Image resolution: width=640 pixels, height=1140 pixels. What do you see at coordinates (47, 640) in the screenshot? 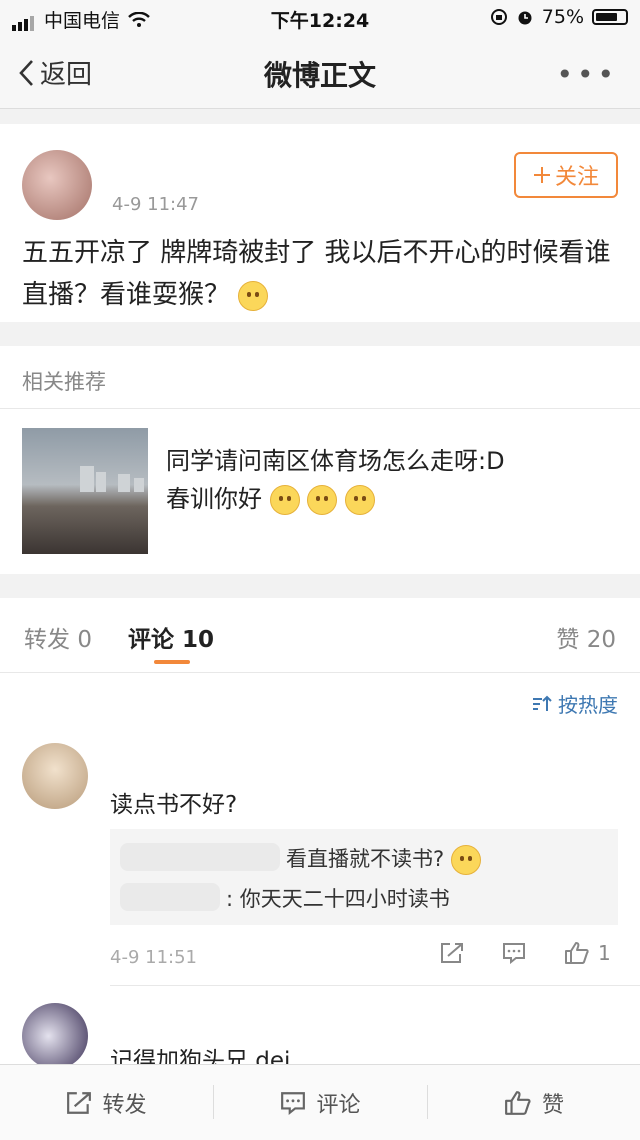
I see `tab-repost-label: 转发` at bounding box center [47, 640].